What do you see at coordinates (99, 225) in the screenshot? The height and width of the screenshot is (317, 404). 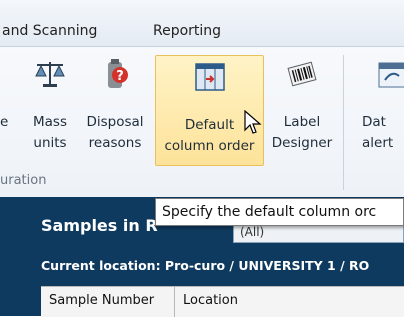 I see `panel-title: Samples in R` at bounding box center [99, 225].